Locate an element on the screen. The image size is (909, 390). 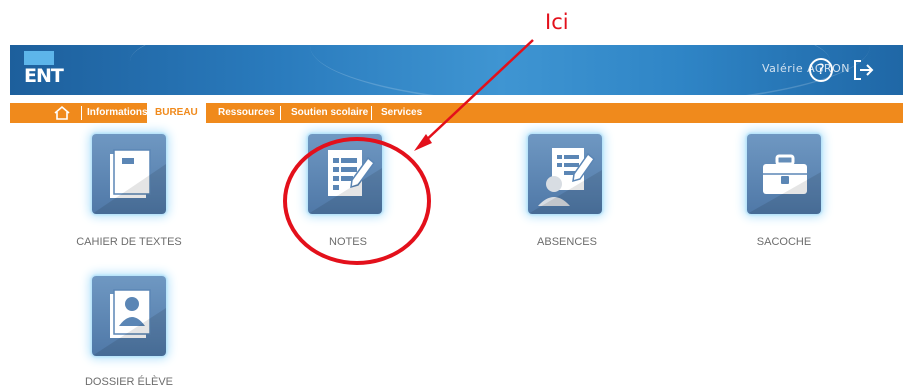
absences-icon is located at coordinates (565, 181).